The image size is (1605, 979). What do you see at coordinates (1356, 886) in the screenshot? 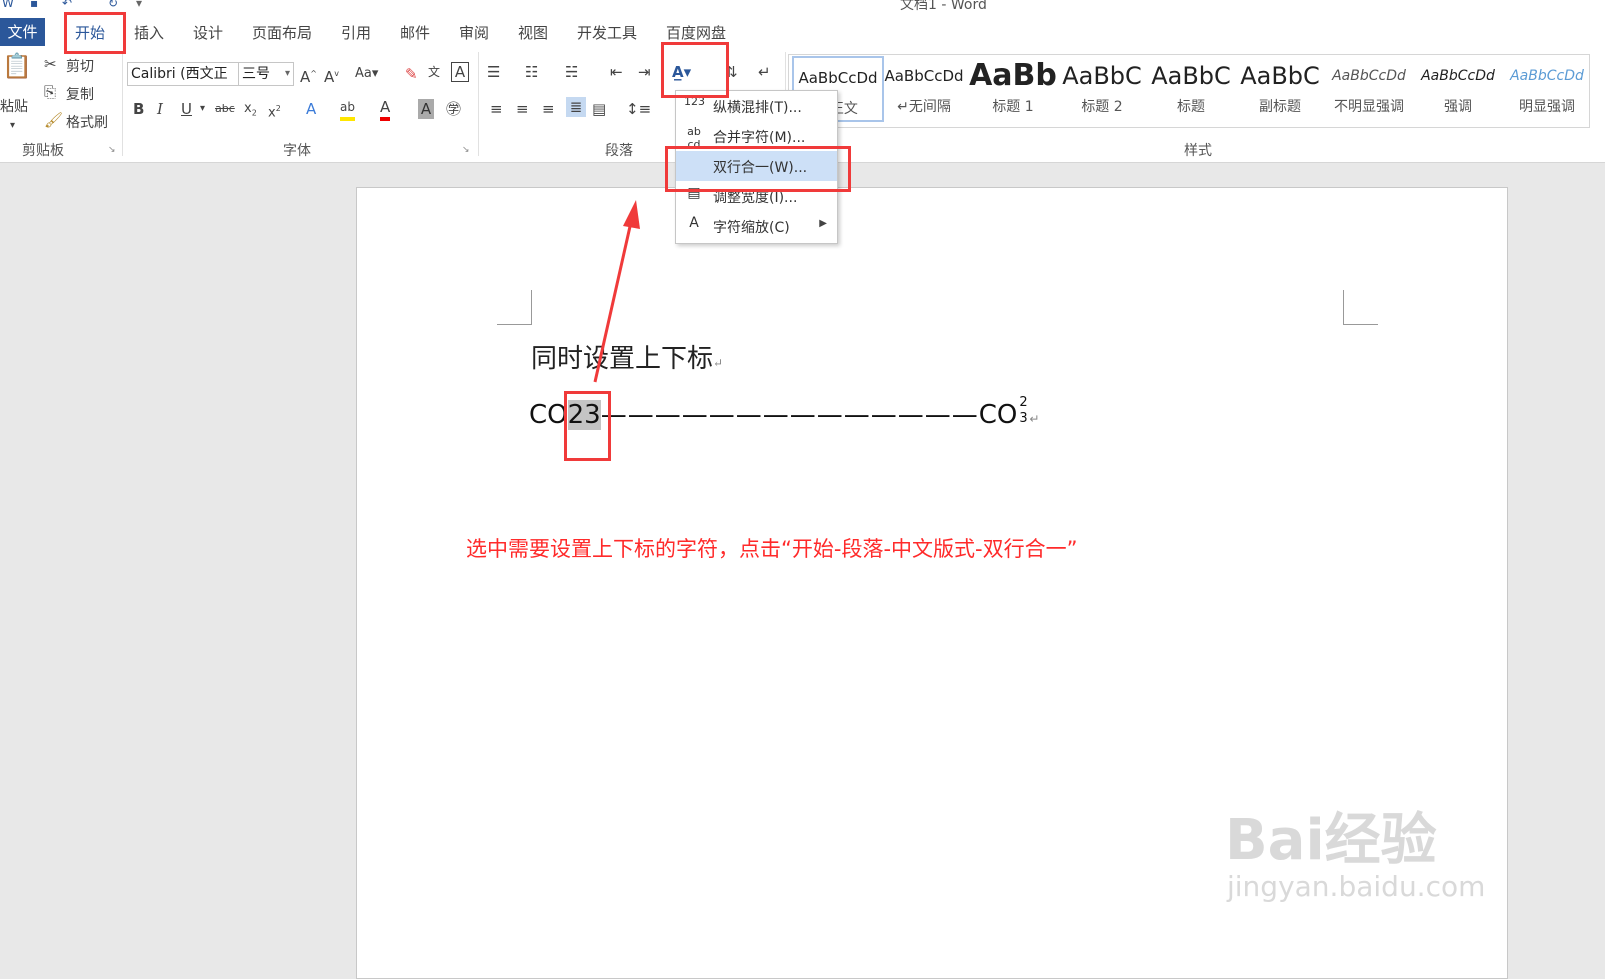
I see `watermark-url: jingyan.baidu.com` at bounding box center [1356, 886].